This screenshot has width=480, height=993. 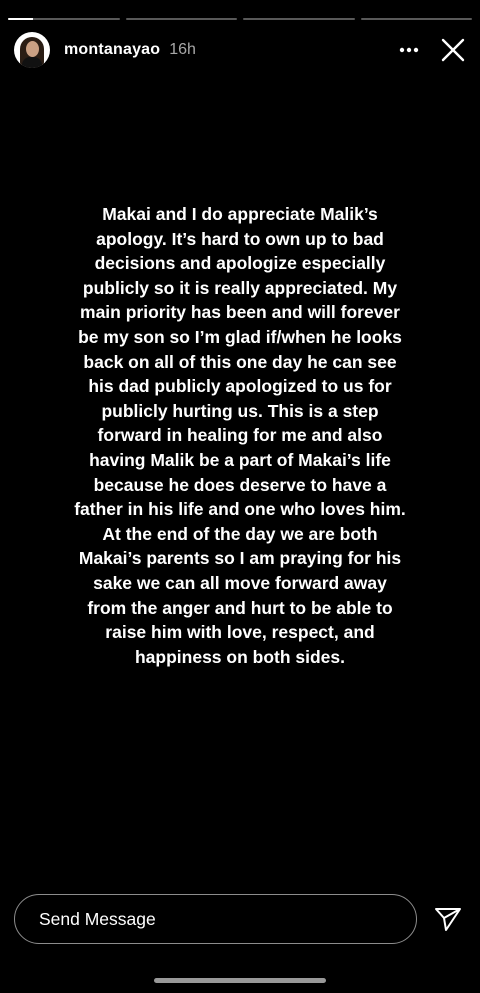 What do you see at coordinates (240, 19) in the screenshot?
I see `story-progress-bar` at bounding box center [240, 19].